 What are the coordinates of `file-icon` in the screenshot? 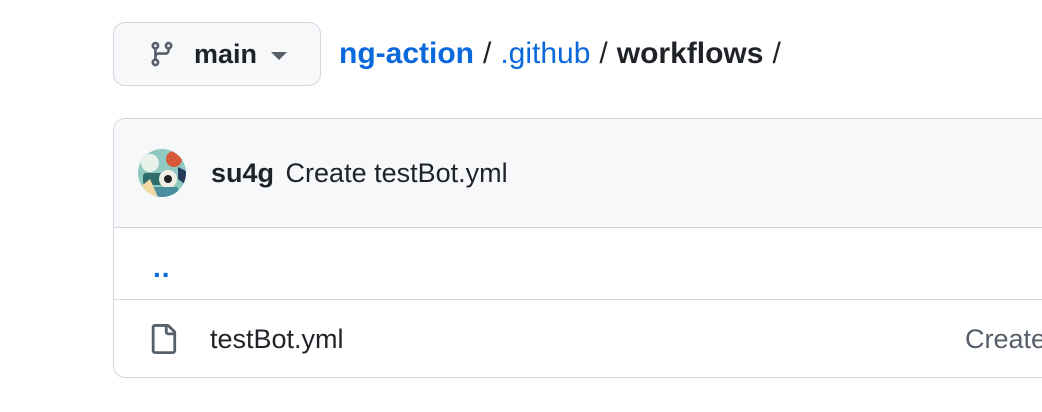 It's located at (164, 339).